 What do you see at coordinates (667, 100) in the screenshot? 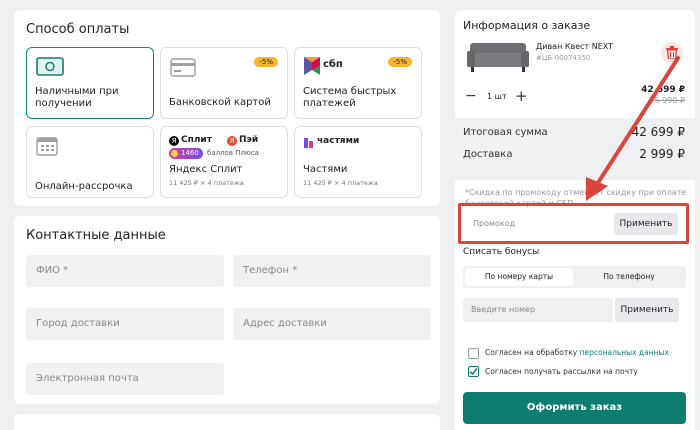
I see `product-old-price: 75 999 ₽` at bounding box center [667, 100].